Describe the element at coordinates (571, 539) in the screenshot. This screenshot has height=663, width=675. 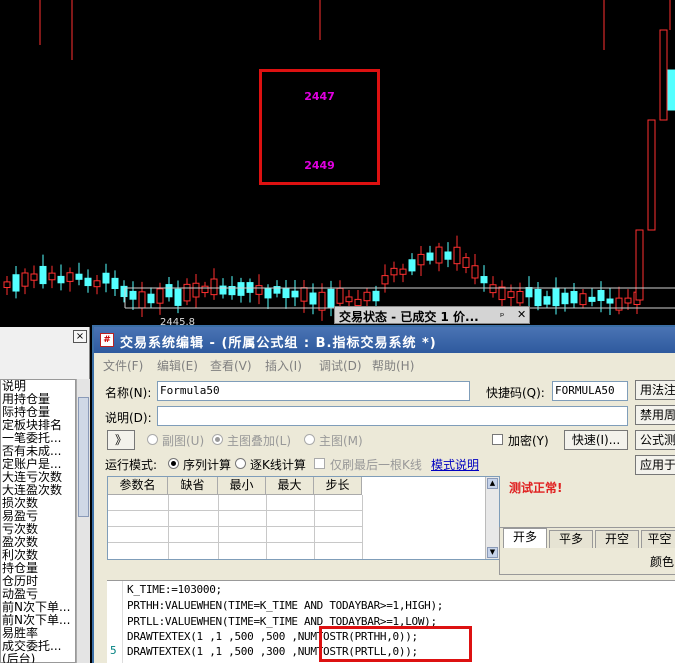
I see `tab-close-long: 平多` at that location.